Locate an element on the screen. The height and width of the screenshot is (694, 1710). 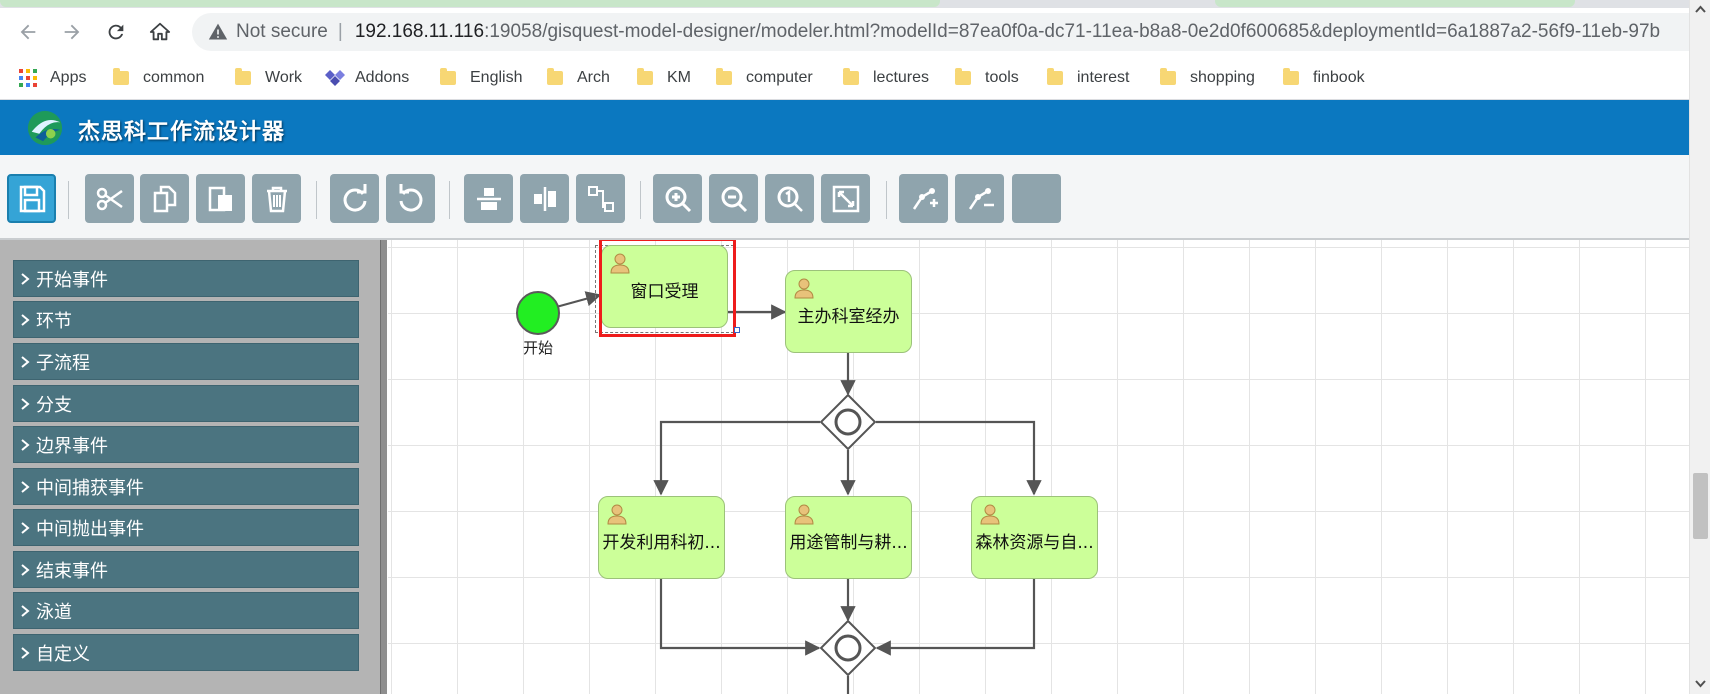
bookmark-km: KM is located at coordinates (664, 78).